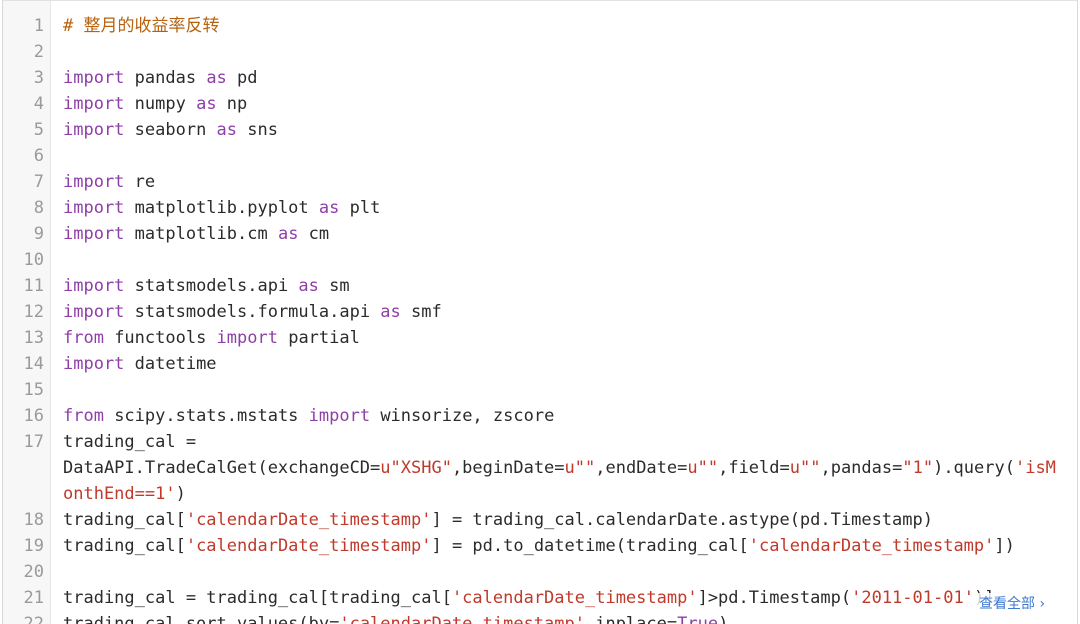 This screenshot has width=1080, height=624. Describe the element at coordinates (974, 468) in the screenshot. I see `code-token: ).query(` at that location.